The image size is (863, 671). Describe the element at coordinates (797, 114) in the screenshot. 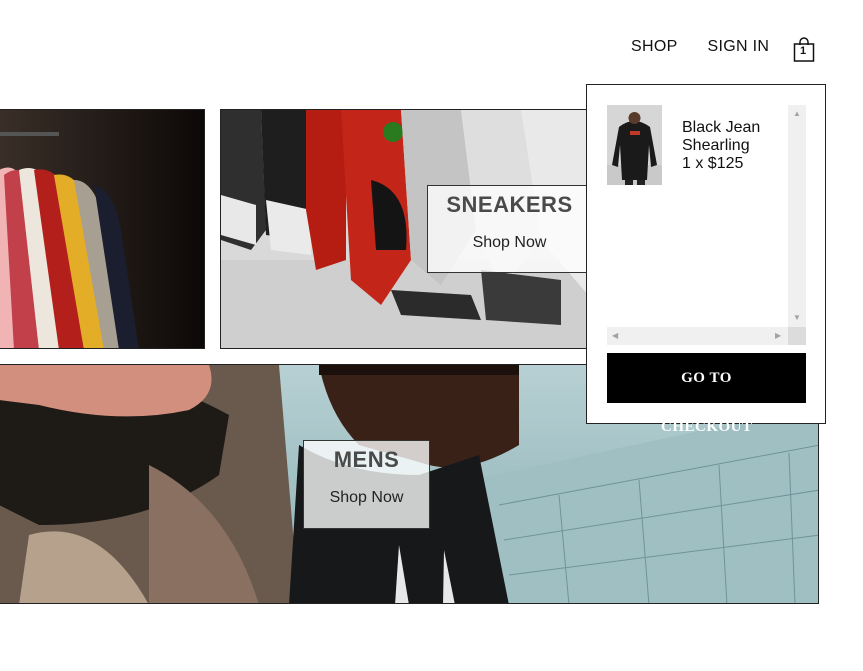

I see `scroll-up-arrow-icon: ▲` at that location.